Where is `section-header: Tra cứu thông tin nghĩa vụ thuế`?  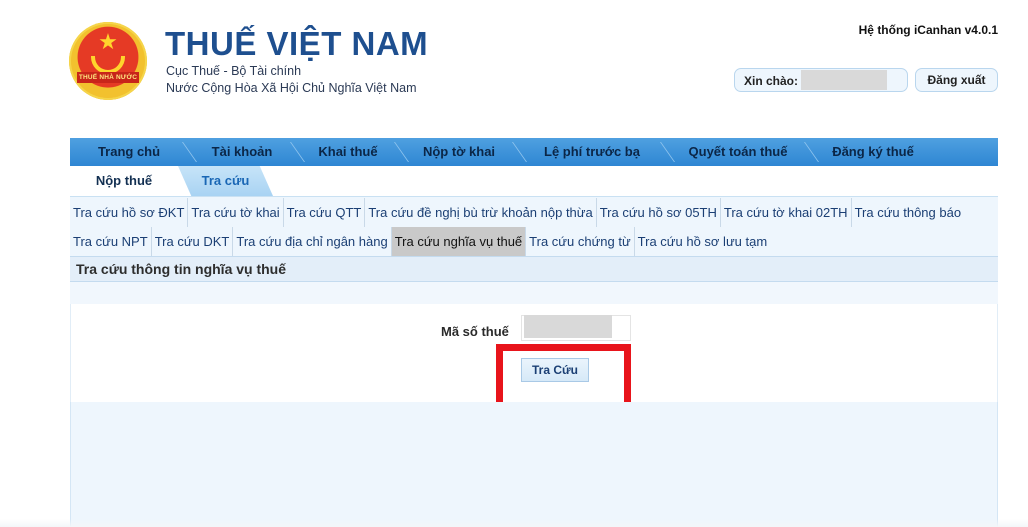
section-header: Tra cứu thông tin nghĩa vụ thuế is located at coordinates (534, 269).